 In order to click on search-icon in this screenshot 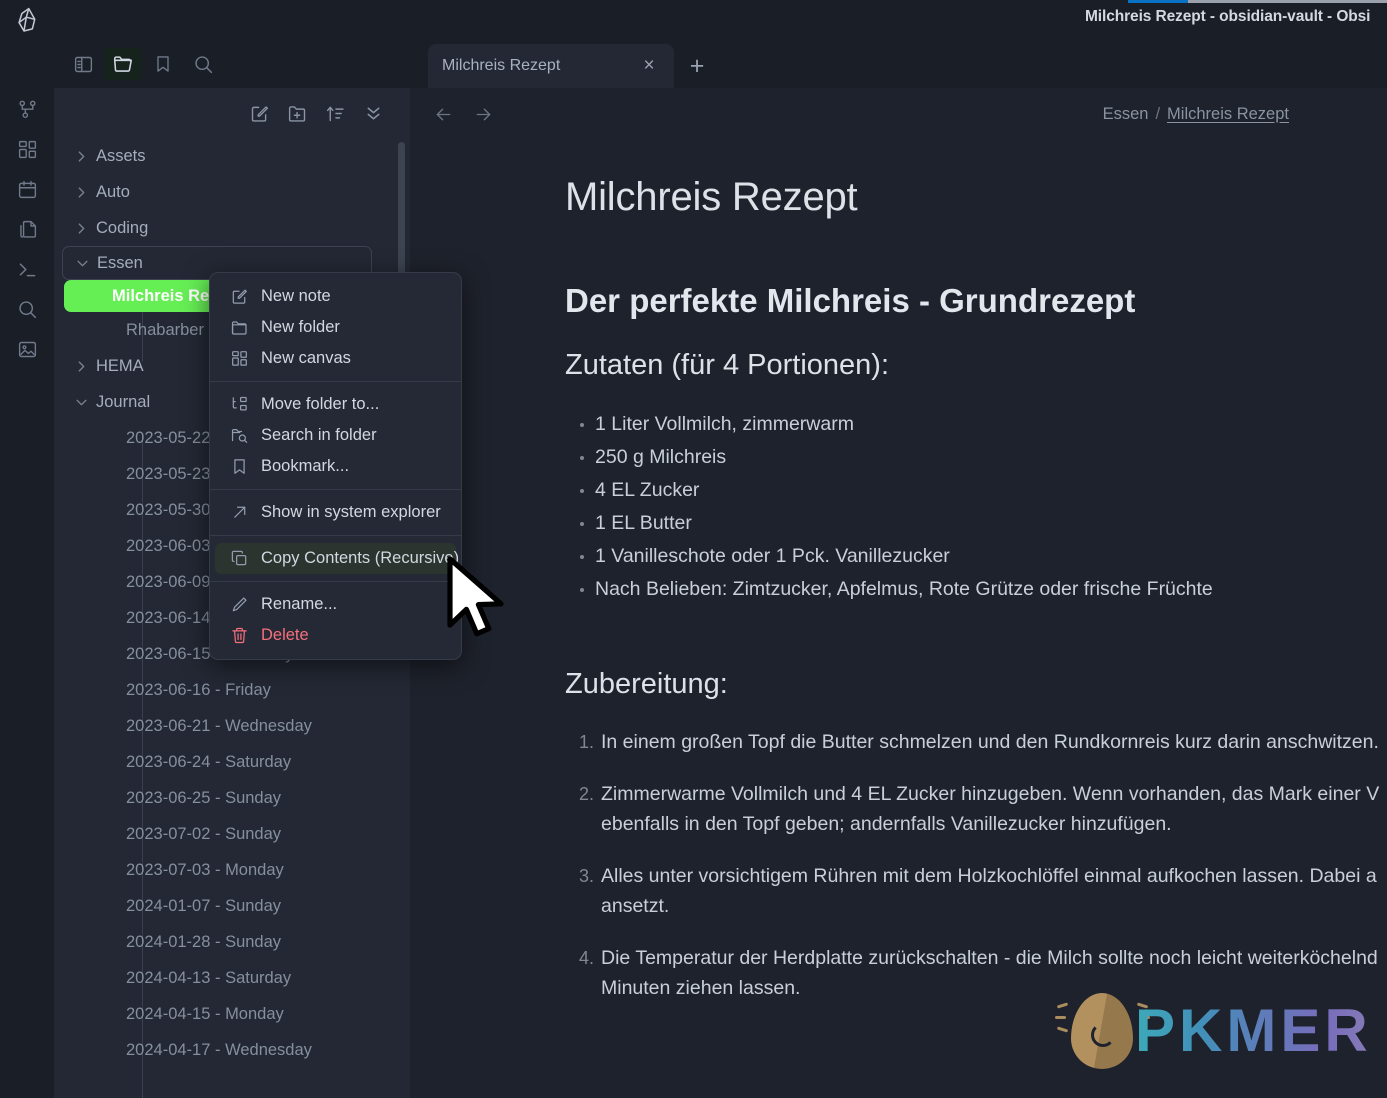, I will do `click(27, 309)`.